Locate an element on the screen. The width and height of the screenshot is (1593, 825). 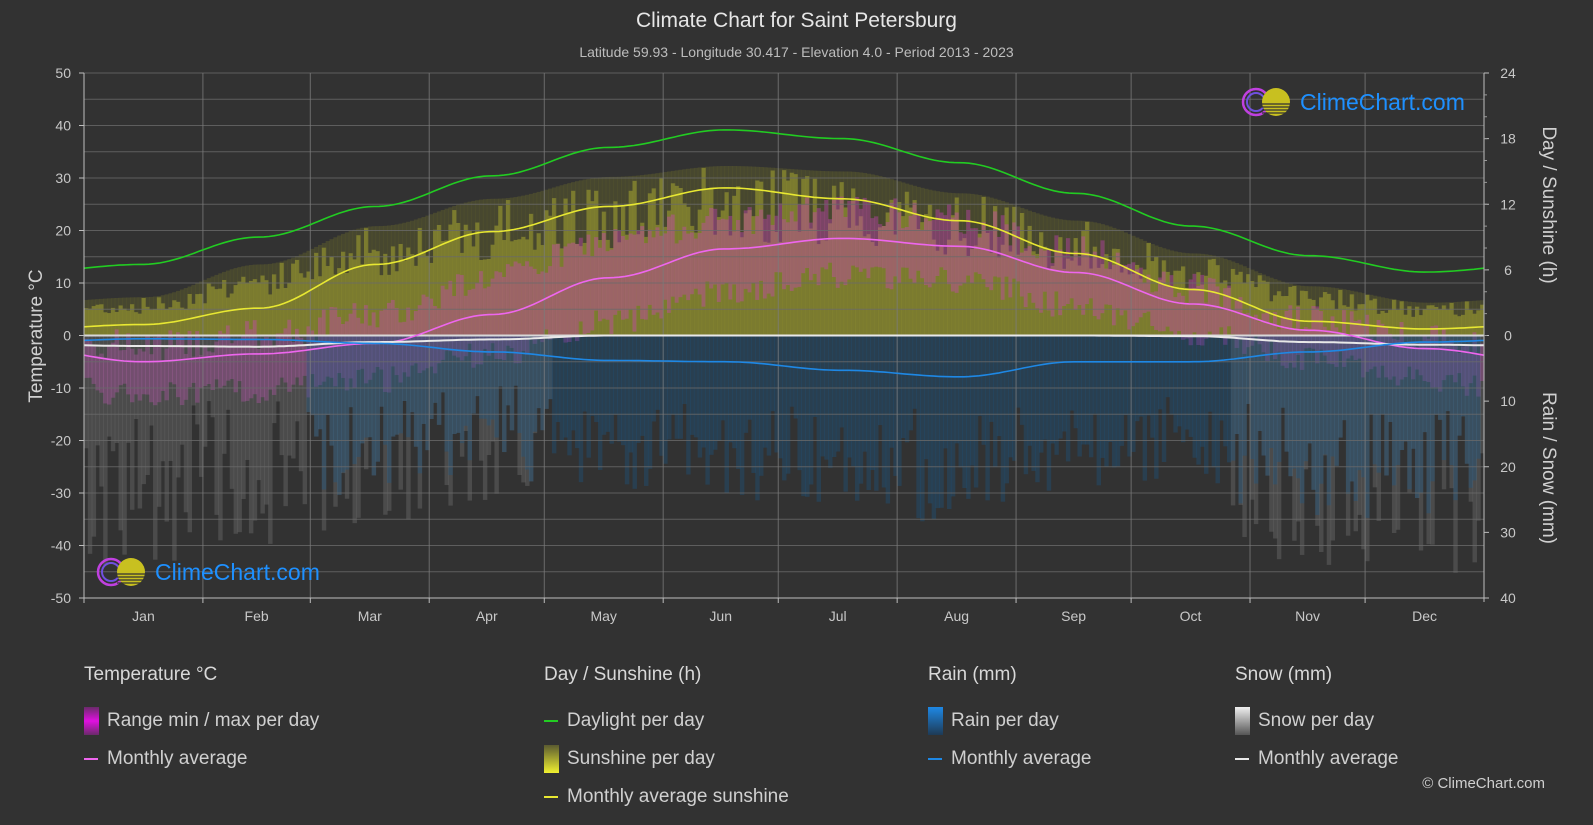
right-tick-label: 10 is located at coordinates (1508, 401).